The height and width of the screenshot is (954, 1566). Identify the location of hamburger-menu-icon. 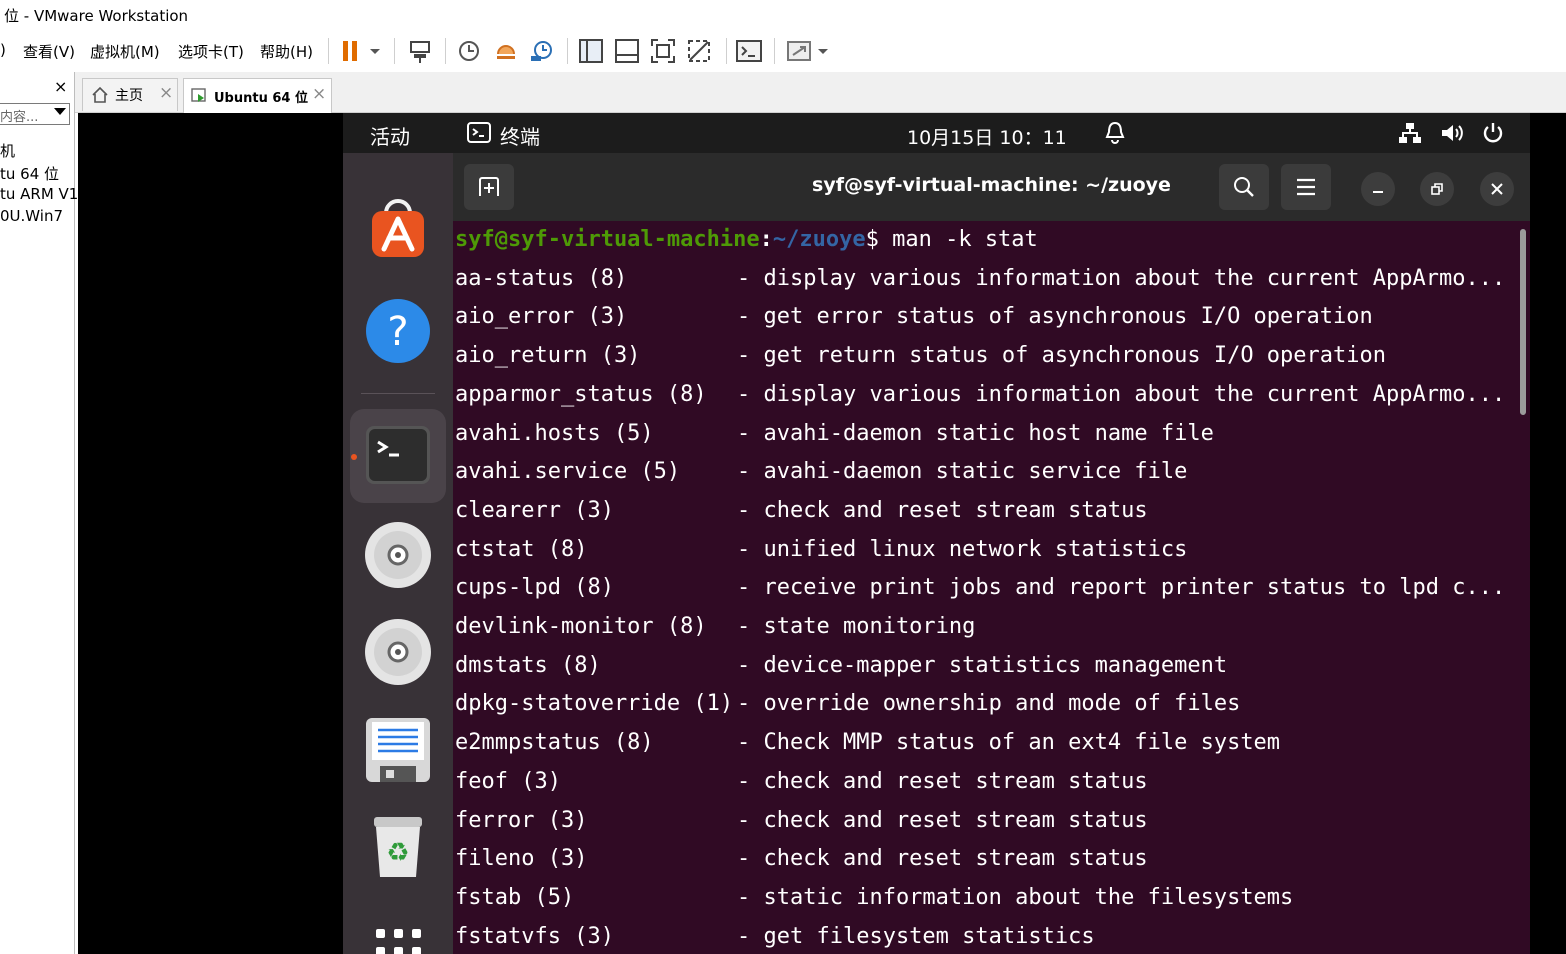
(1306, 187).